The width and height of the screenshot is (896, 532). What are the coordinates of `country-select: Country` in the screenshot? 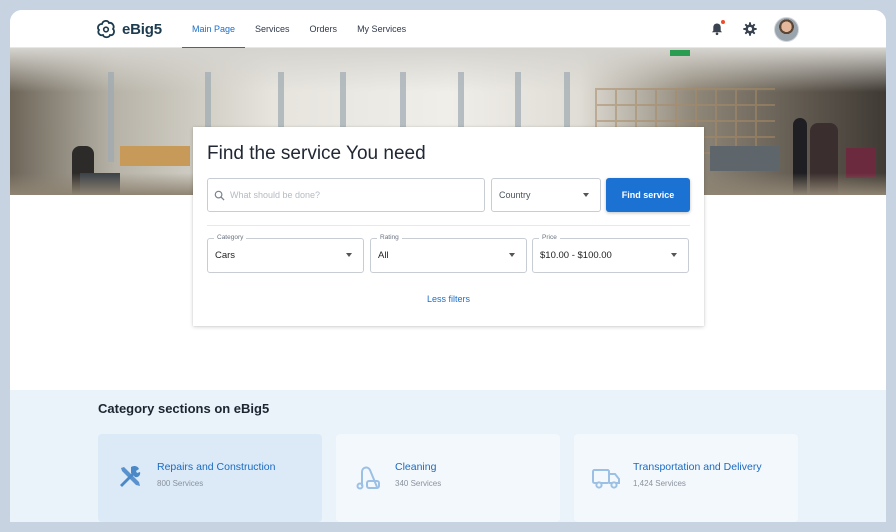 It's located at (546, 195).